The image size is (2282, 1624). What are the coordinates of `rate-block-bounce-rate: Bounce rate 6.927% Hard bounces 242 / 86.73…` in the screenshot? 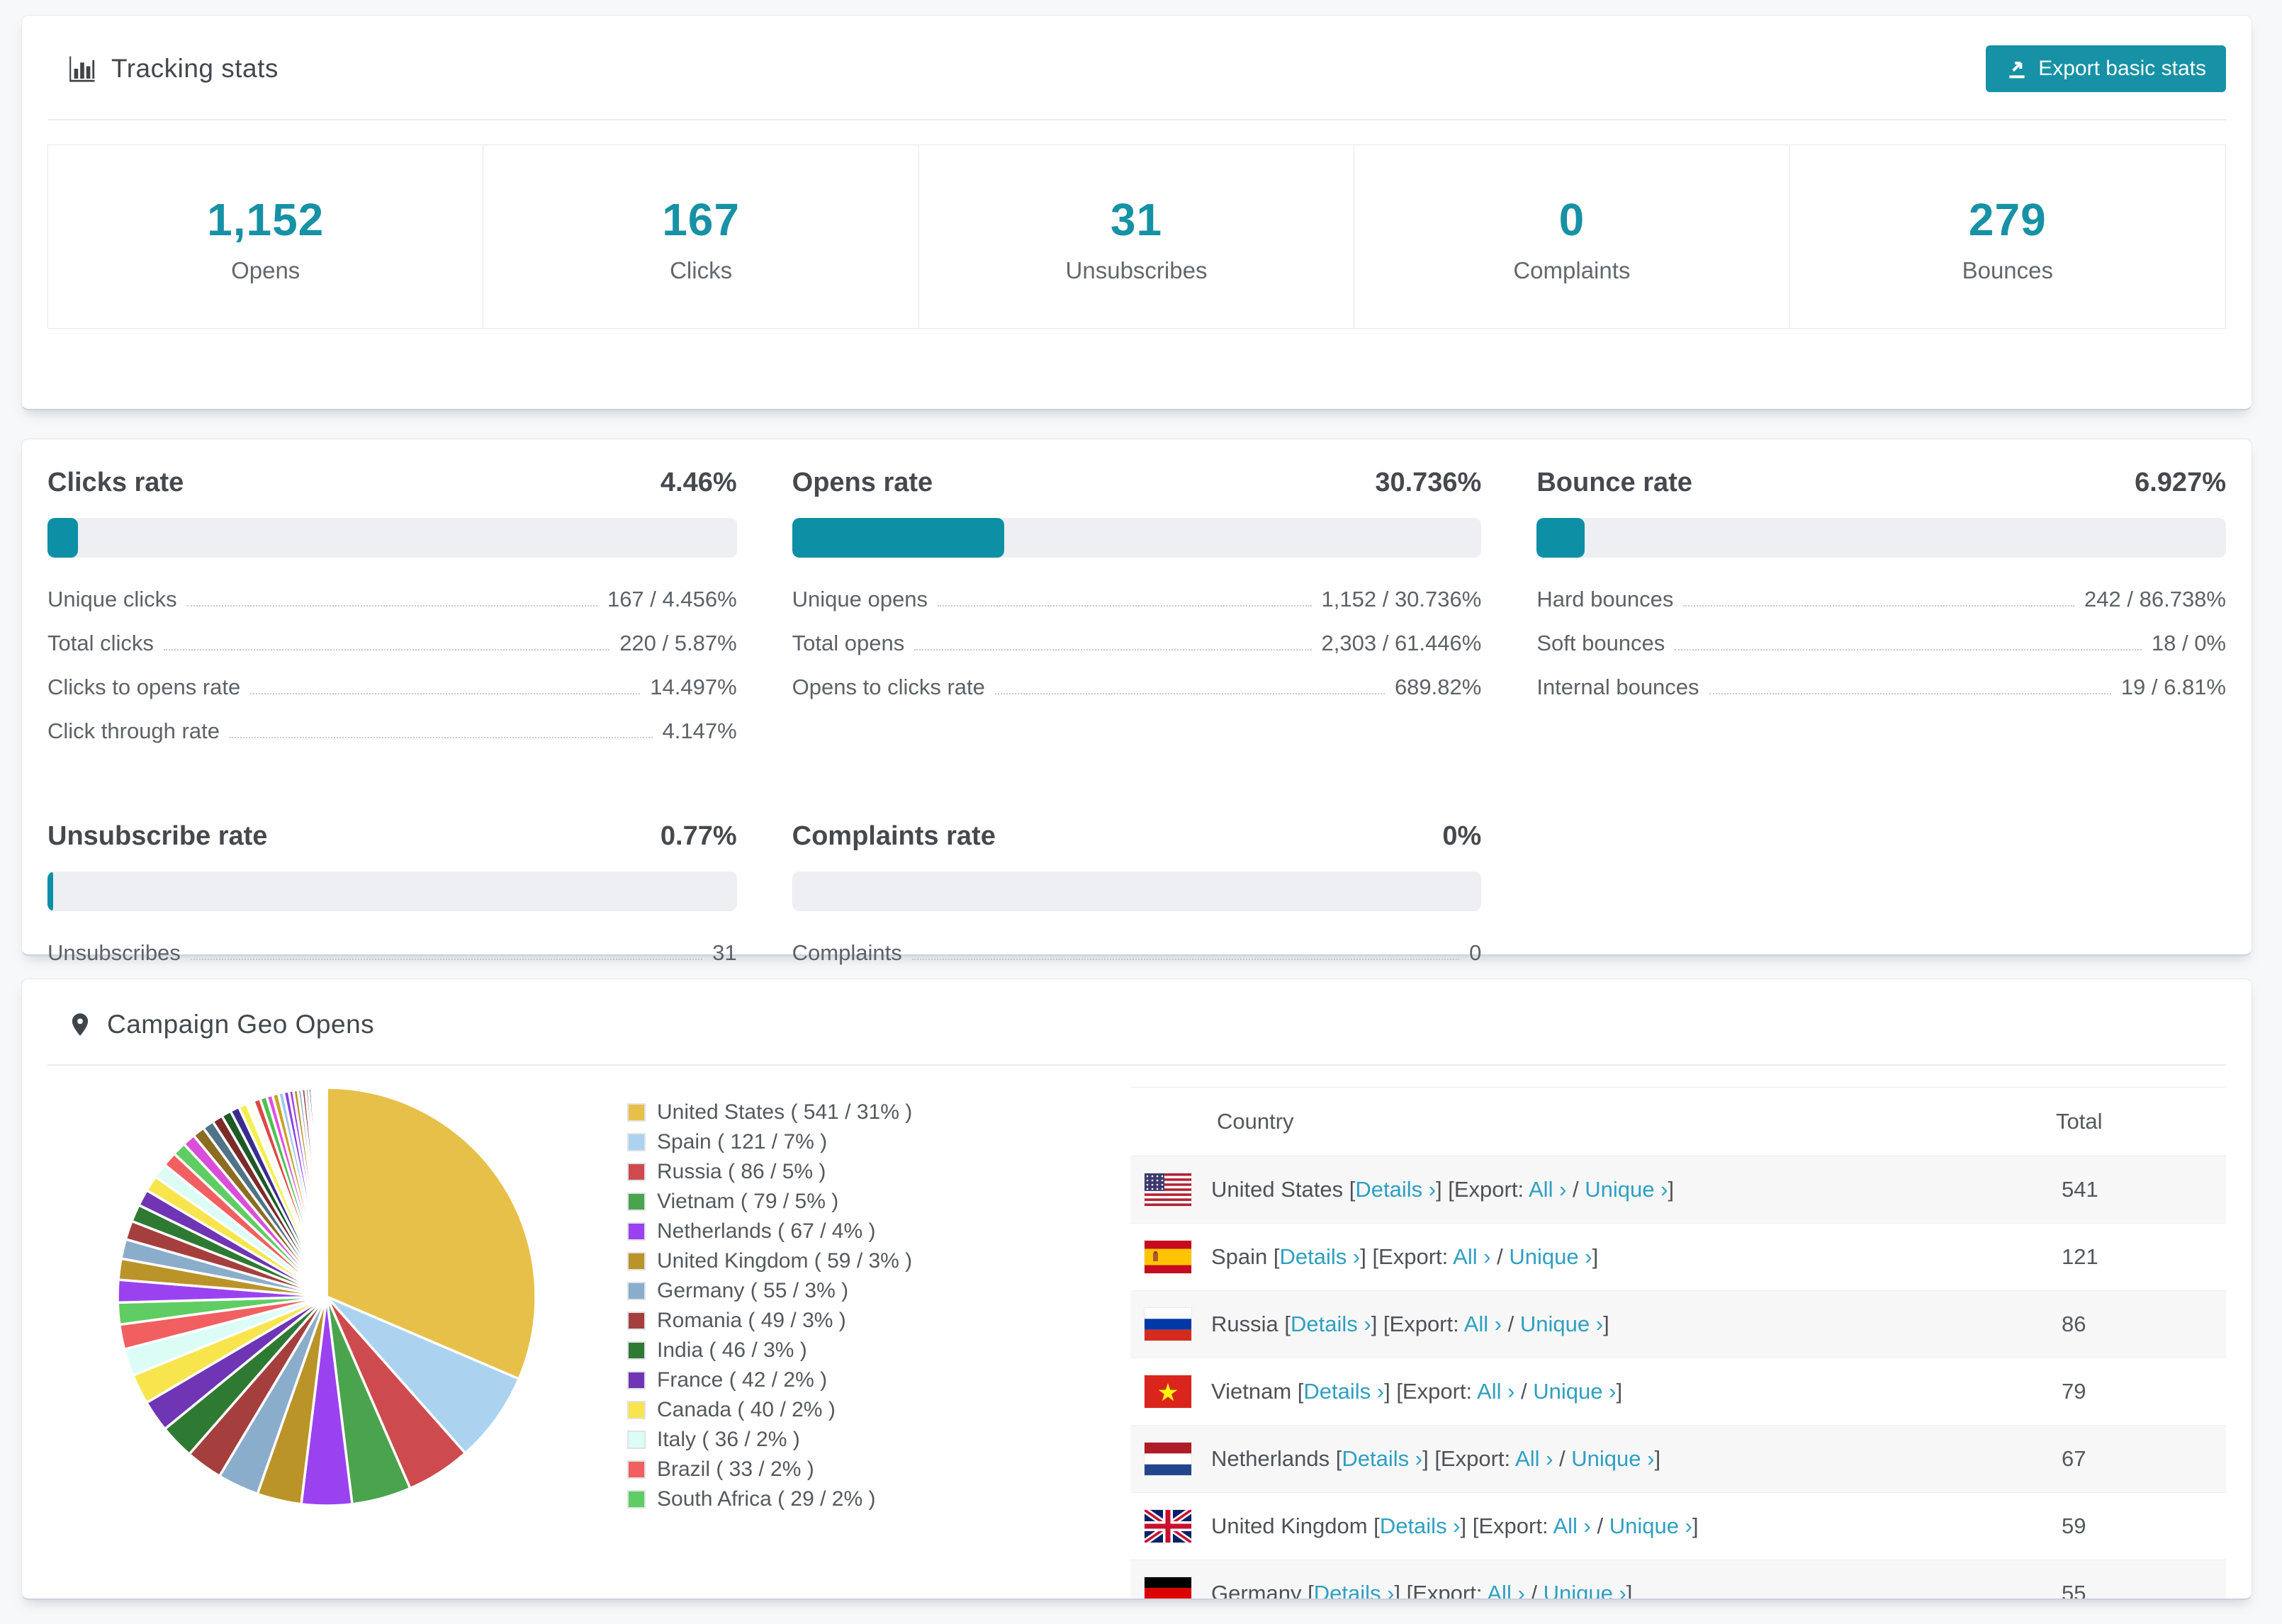 It's located at (1881, 611).